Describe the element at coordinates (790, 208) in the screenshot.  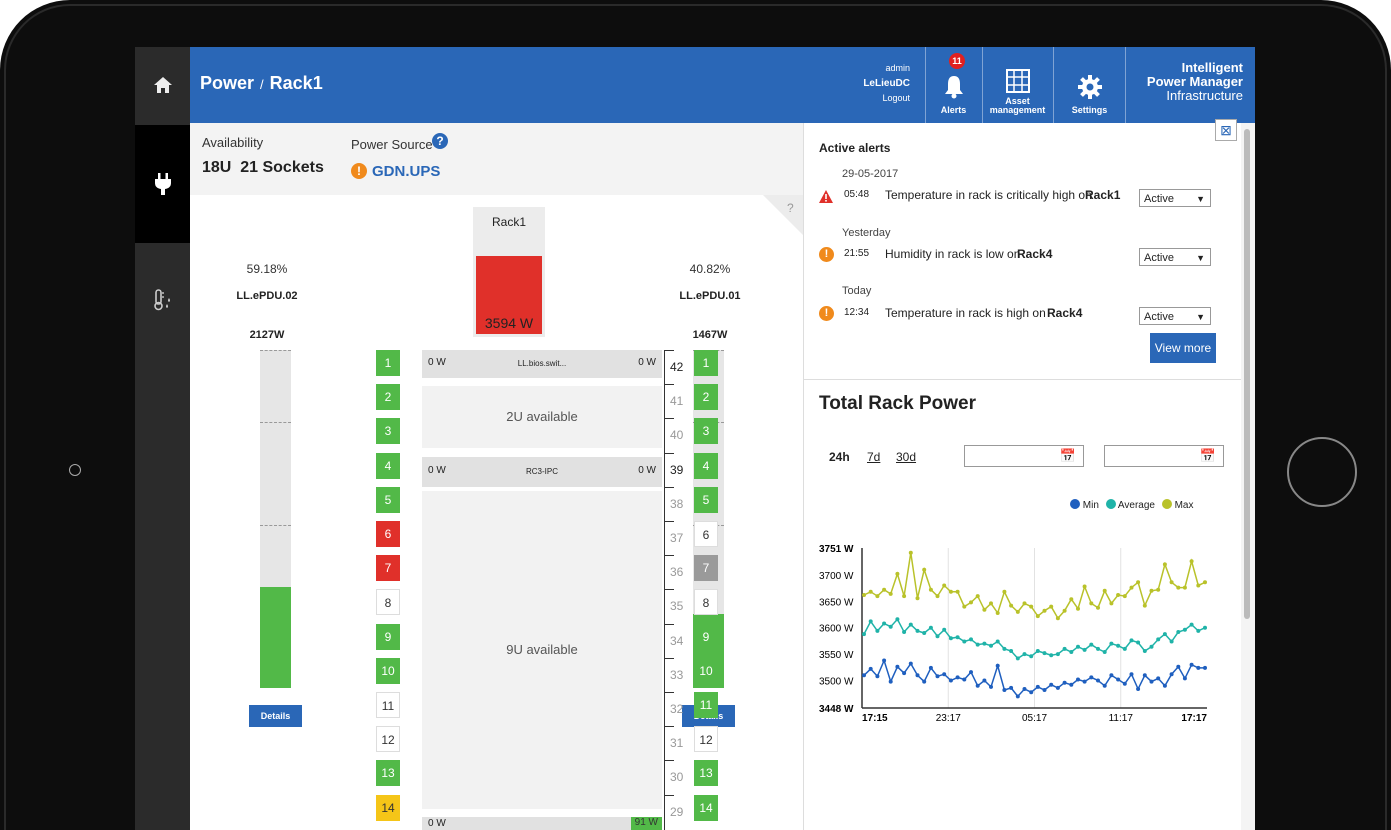
I see `corner-help-icon: ?` at that location.